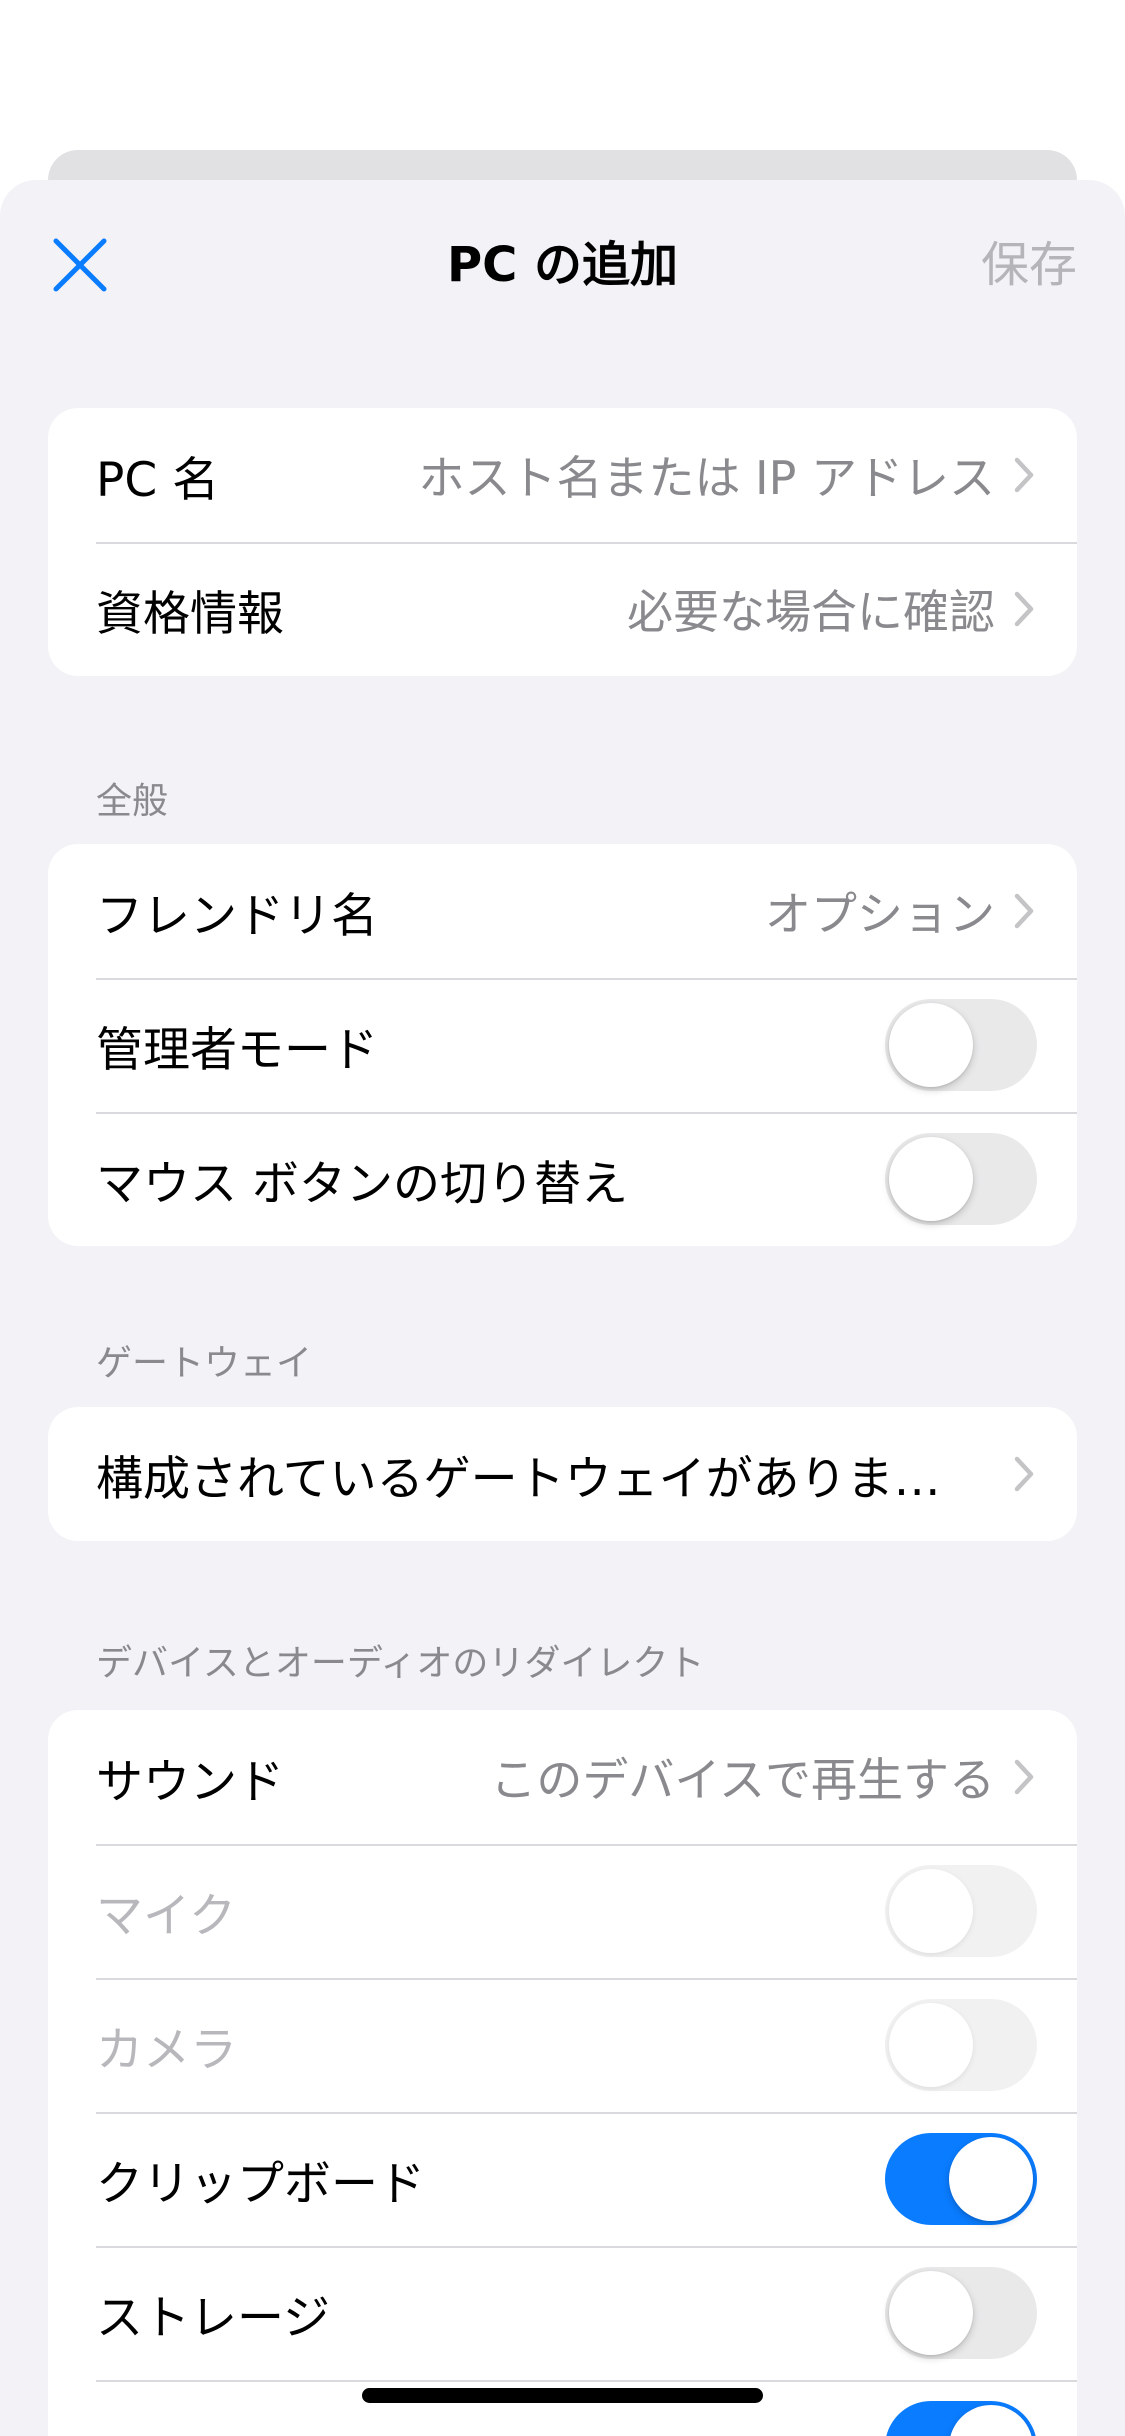 The width and height of the screenshot is (1125, 2436). What do you see at coordinates (190, 1782) in the screenshot?
I see `sound-label: サウンド` at bounding box center [190, 1782].